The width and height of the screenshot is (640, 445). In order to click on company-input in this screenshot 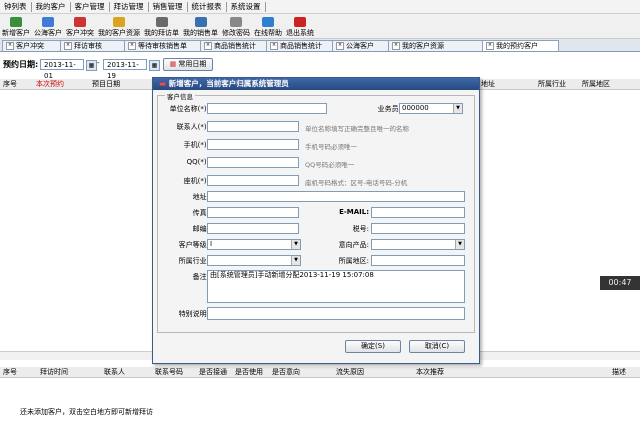, I will do `click(267, 108)`.